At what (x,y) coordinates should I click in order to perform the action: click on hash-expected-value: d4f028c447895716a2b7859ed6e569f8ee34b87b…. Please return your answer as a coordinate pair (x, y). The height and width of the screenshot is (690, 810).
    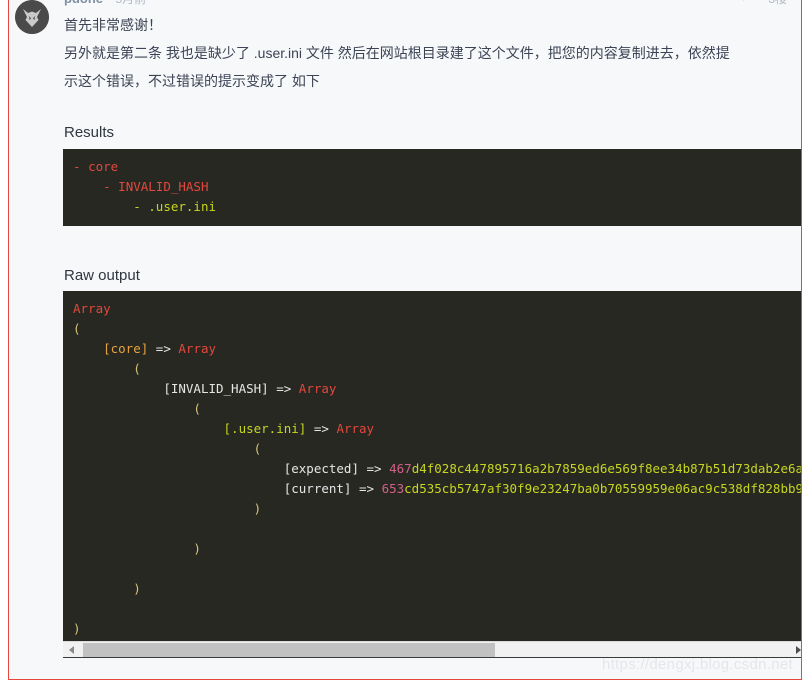
    Looking at the image, I should click on (606, 468).